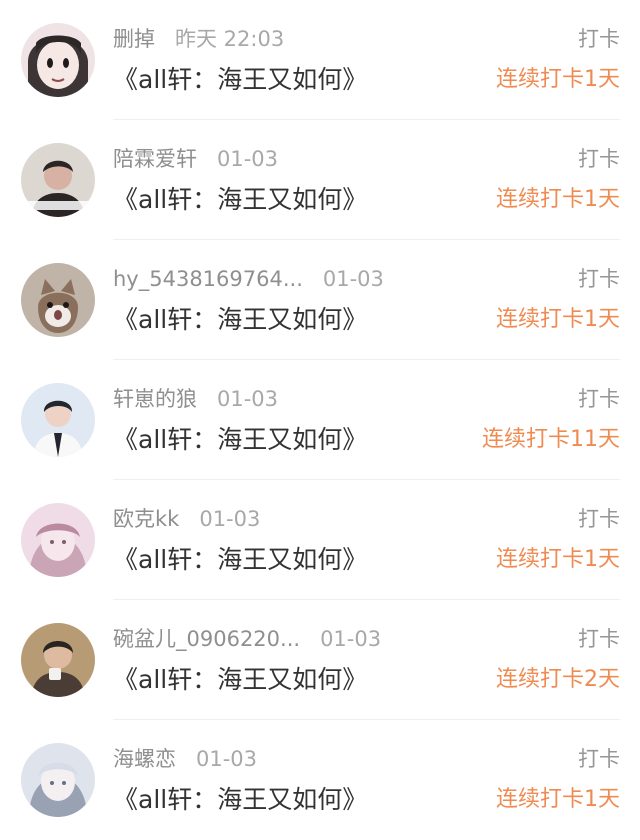  Describe the element at coordinates (320, 180) in the screenshot. I see `list-item: 陪霖爱轩 01-03 《all轩：海王又如何》 打卡 连续打卡1天` at that location.